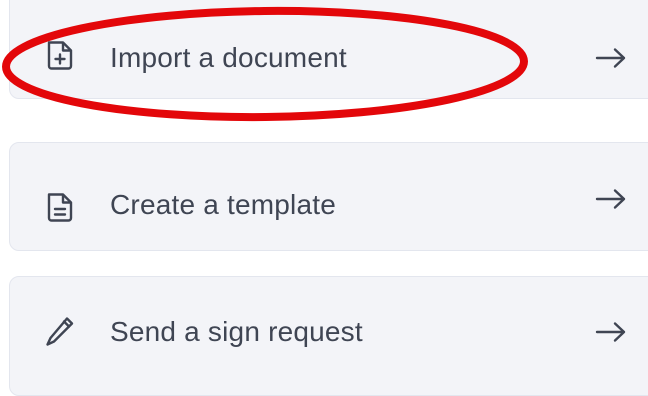 This screenshot has height=396, width=648. I want to click on send-sign-request-label: Send a sign request, so click(236, 331).